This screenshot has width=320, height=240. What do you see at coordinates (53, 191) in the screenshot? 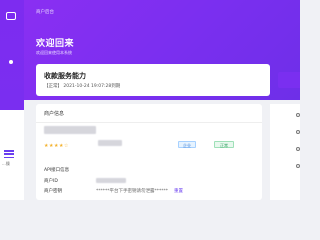
I see `merchant-key-label: 商户密钥` at bounding box center [53, 191].